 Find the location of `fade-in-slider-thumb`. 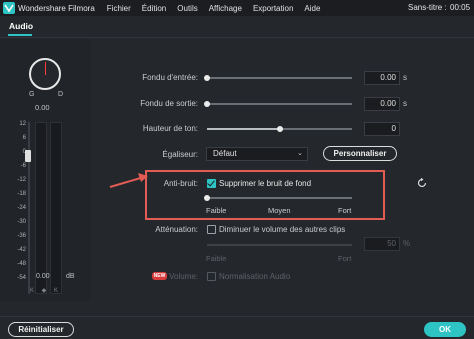

fade-in-slider-thumb is located at coordinates (207, 78).